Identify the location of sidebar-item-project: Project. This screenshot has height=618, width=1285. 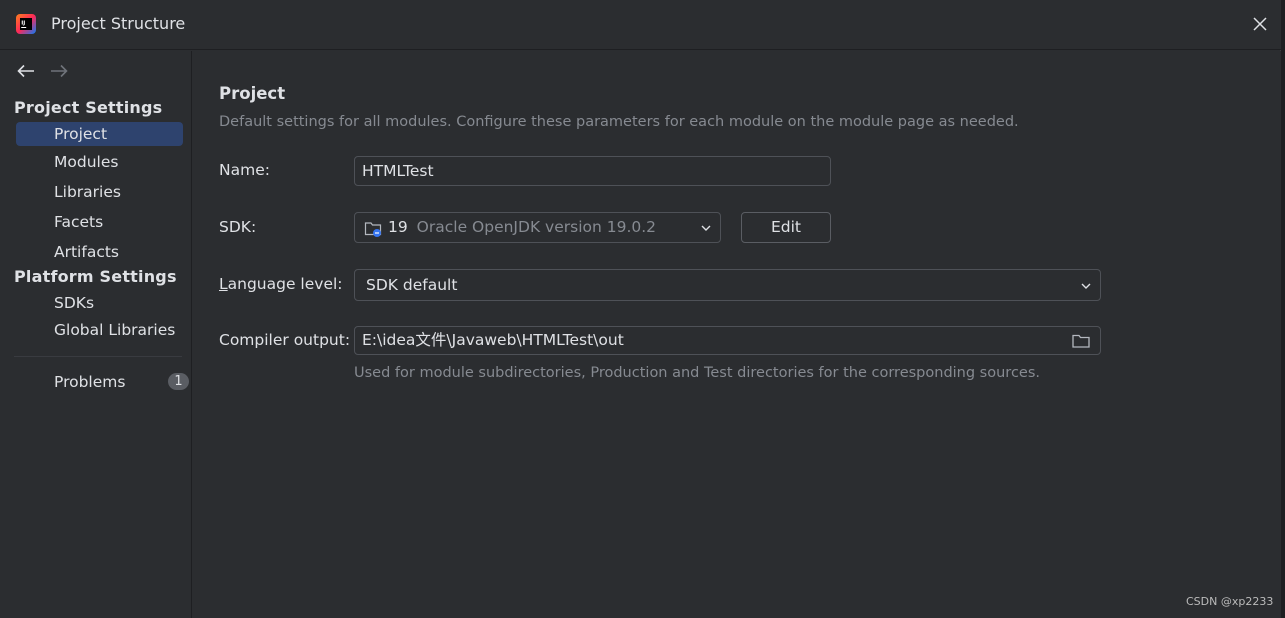
(99, 134).